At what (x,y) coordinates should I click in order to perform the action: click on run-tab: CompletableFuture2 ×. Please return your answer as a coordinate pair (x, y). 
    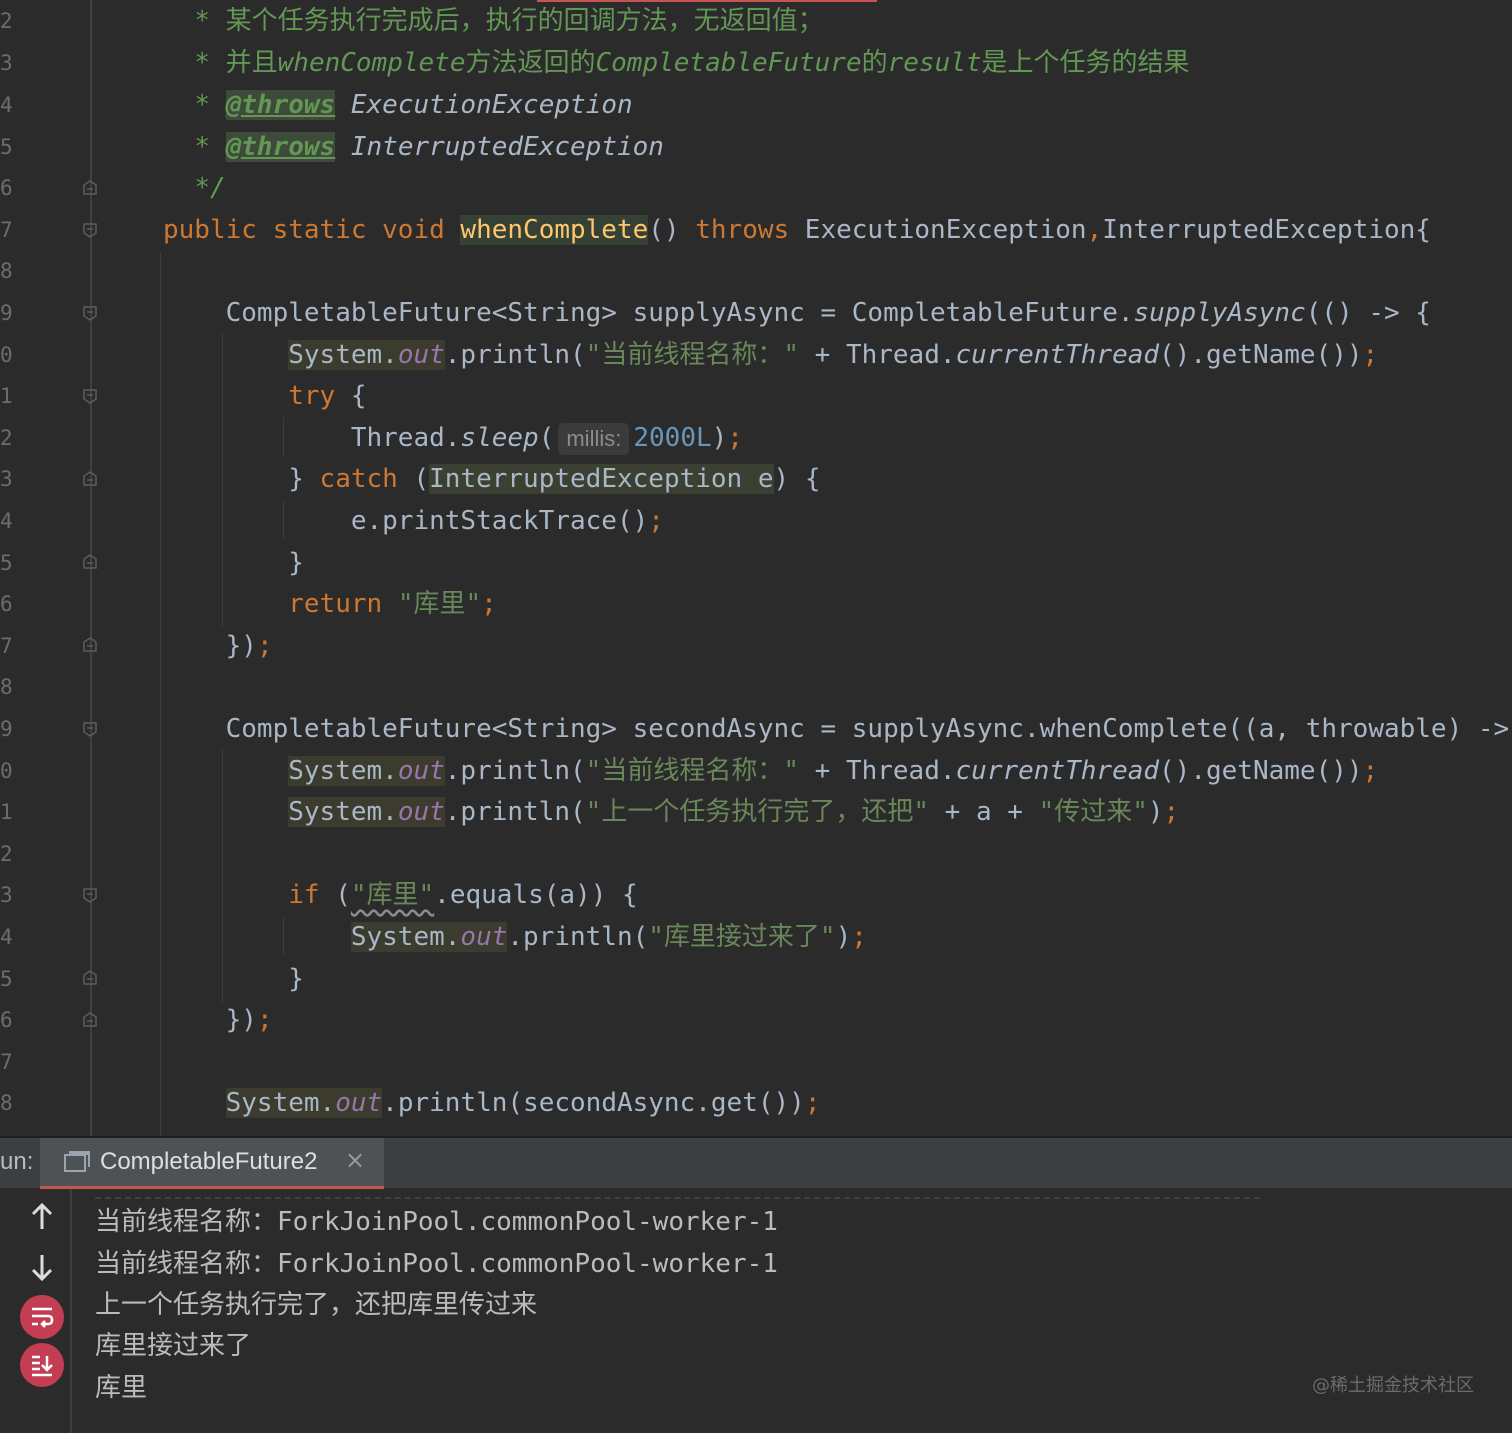
    Looking at the image, I should click on (212, 1163).